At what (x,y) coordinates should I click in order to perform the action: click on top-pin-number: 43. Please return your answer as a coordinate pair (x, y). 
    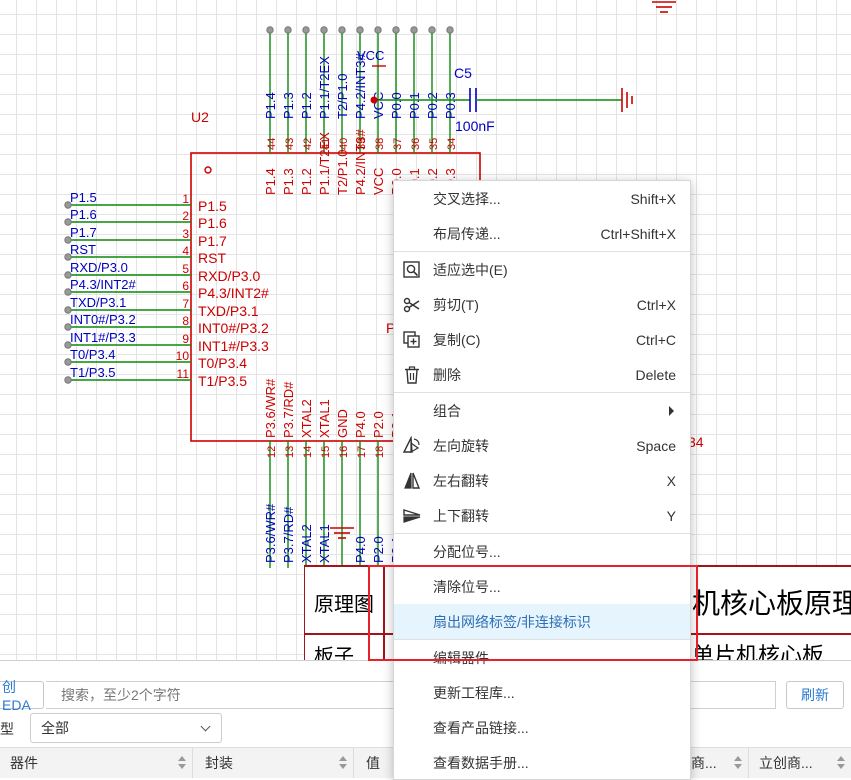
    Looking at the image, I should click on (290, 144).